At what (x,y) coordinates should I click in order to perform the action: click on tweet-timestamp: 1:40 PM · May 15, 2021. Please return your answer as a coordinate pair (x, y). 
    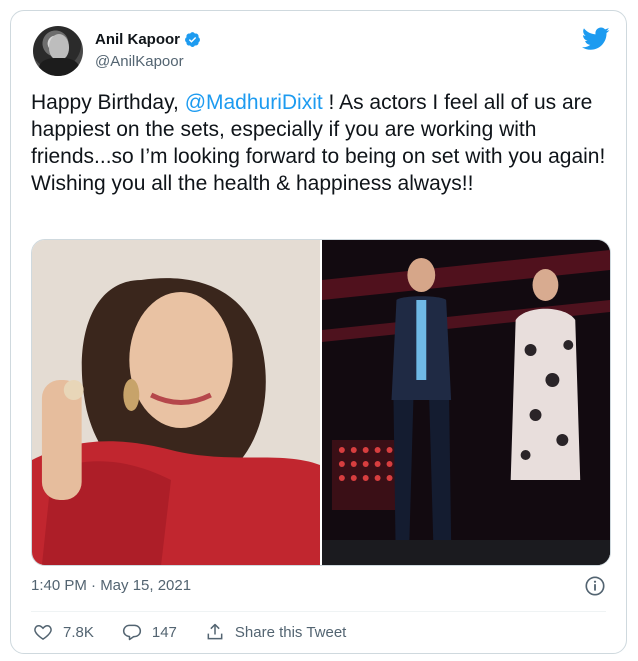
    Looking at the image, I should click on (111, 585).